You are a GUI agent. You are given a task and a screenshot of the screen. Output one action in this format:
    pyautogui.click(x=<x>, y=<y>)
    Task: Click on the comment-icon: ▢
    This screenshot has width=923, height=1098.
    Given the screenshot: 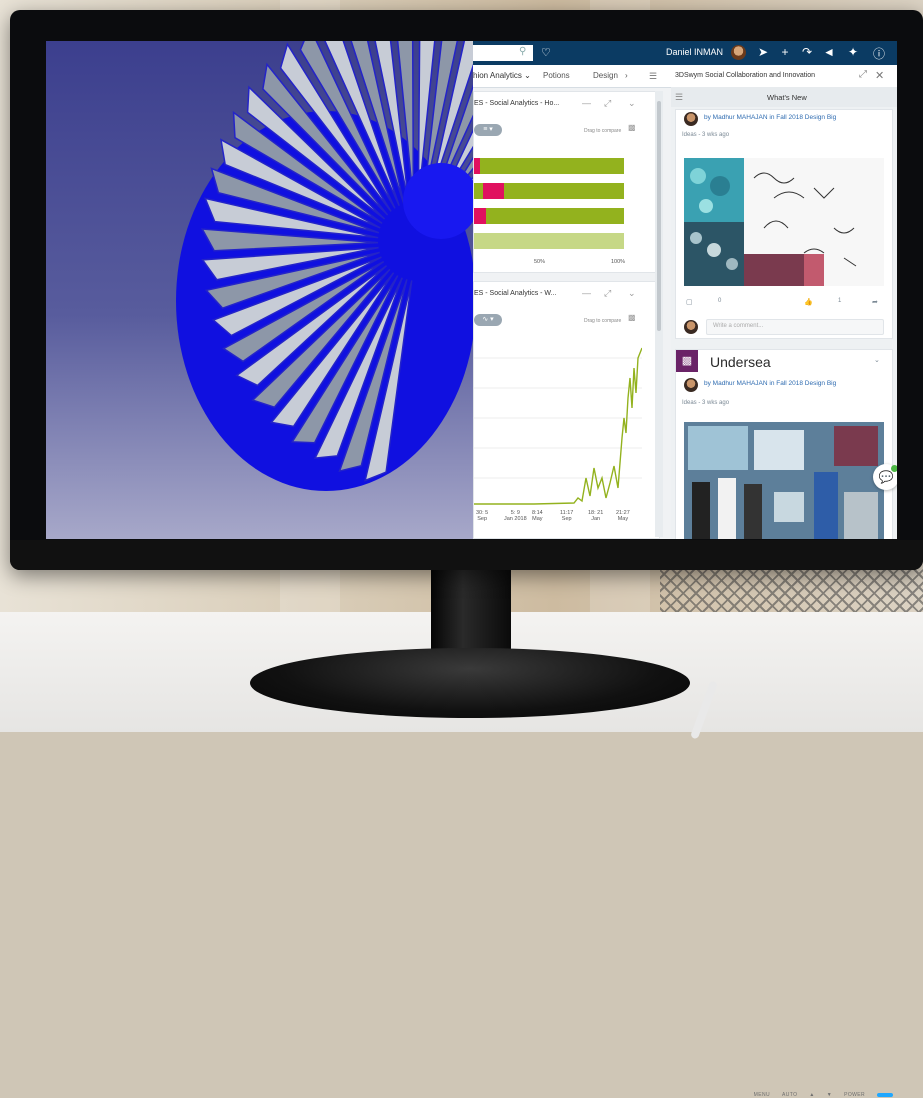 What is the action you would take?
    pyautogui.click(x=689, y=302)
    